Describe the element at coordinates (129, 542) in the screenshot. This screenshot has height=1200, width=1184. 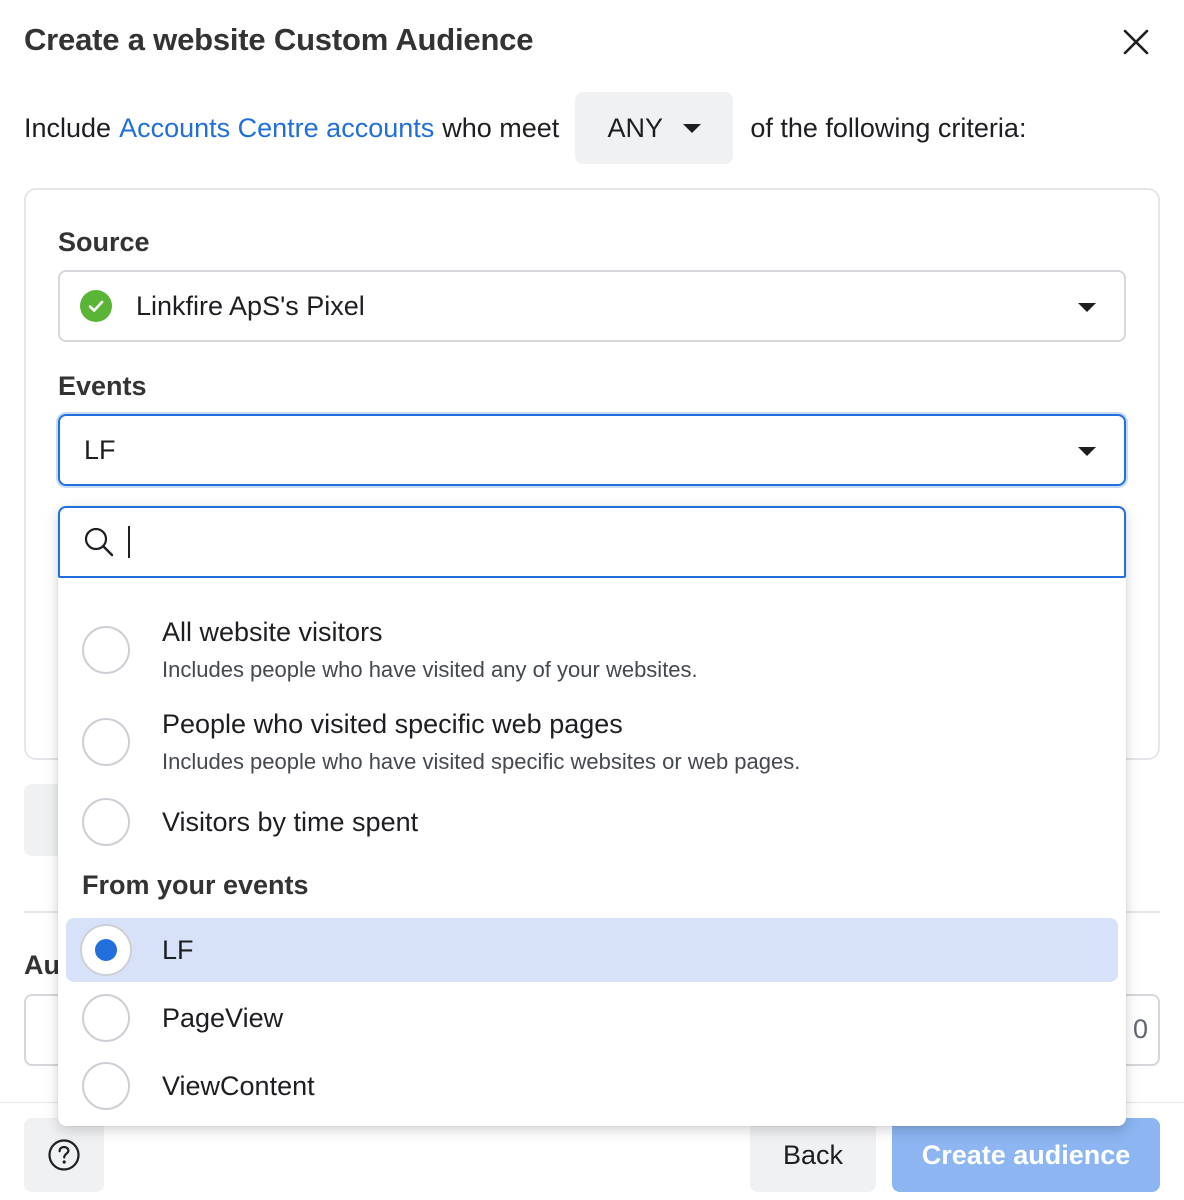
I see `text-cursor` at that location.